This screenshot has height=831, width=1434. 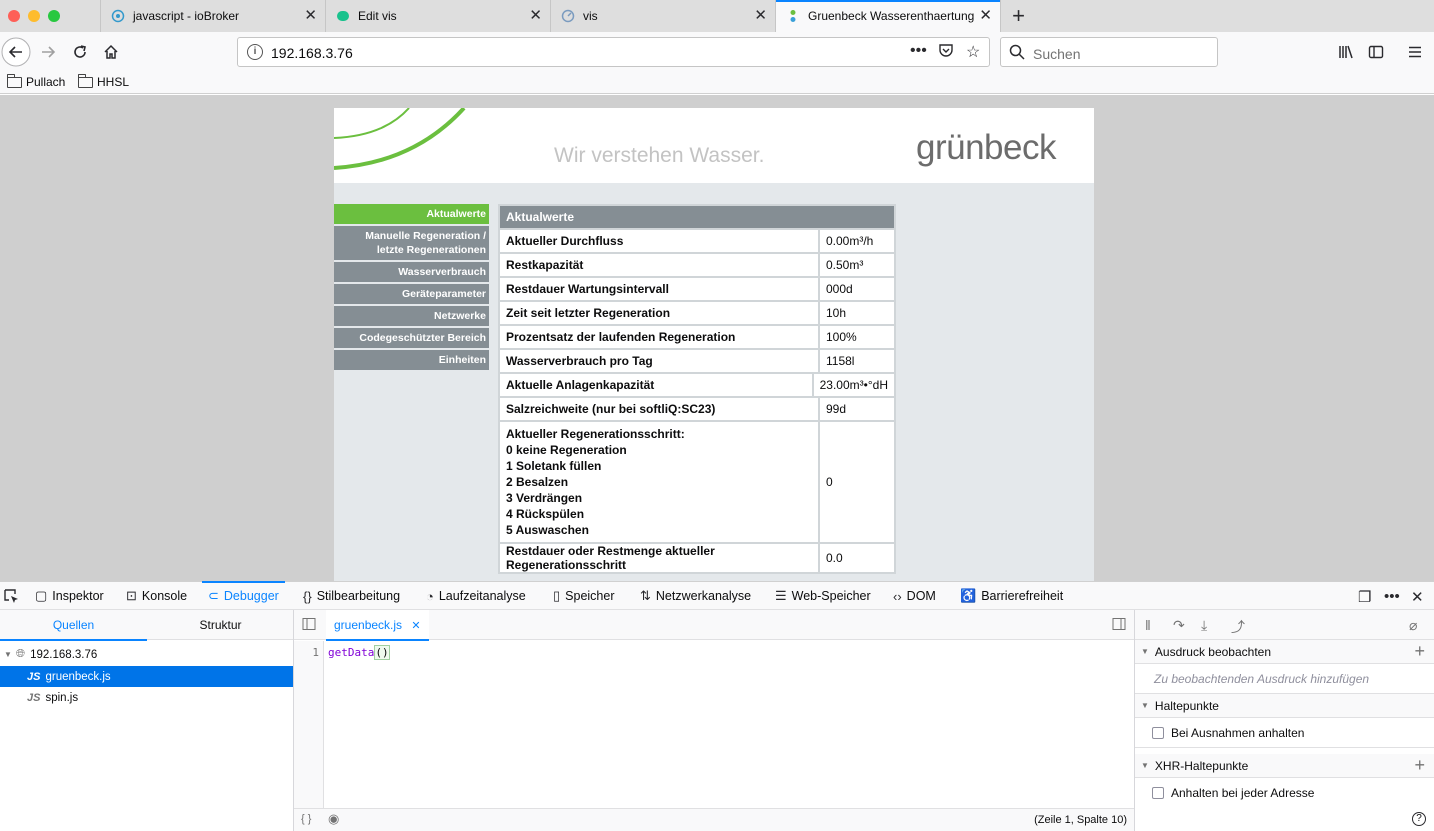 I want to click on active-tab-indicator, so click(x=888, y=1).